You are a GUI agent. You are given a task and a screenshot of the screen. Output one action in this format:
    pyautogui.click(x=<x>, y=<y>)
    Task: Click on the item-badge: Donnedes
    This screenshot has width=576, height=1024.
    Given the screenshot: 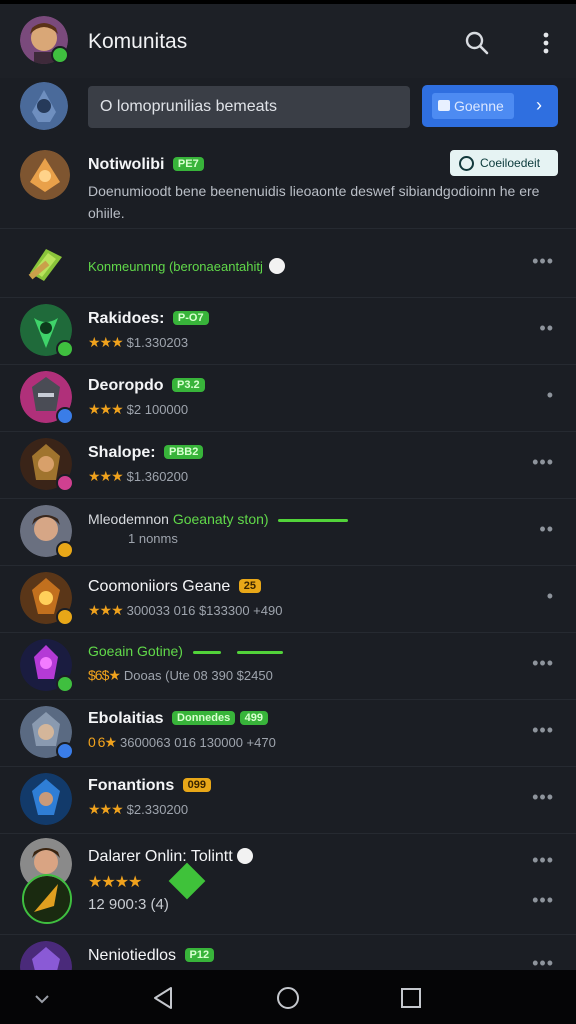 What is the action you would take?
    pyautogui.click(x=204, y=718)
    